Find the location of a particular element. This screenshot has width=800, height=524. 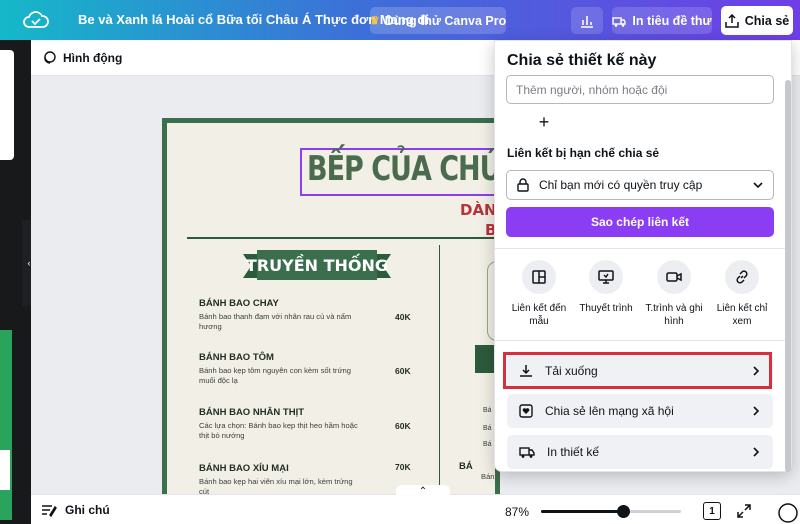

notes-button: Ghi chú is located at coordinates (75, 510).